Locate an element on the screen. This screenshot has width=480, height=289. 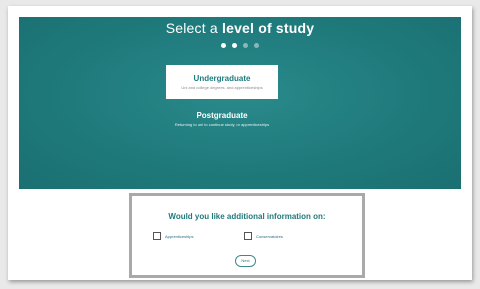
page-title-bold: level of study is located at coordinates (268, 28).